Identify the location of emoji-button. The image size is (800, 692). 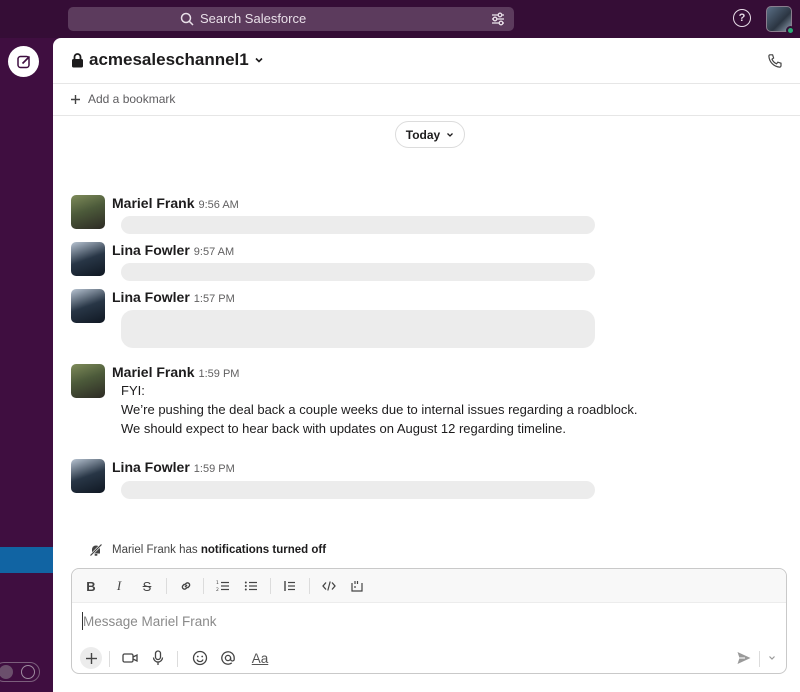
(200, 658).